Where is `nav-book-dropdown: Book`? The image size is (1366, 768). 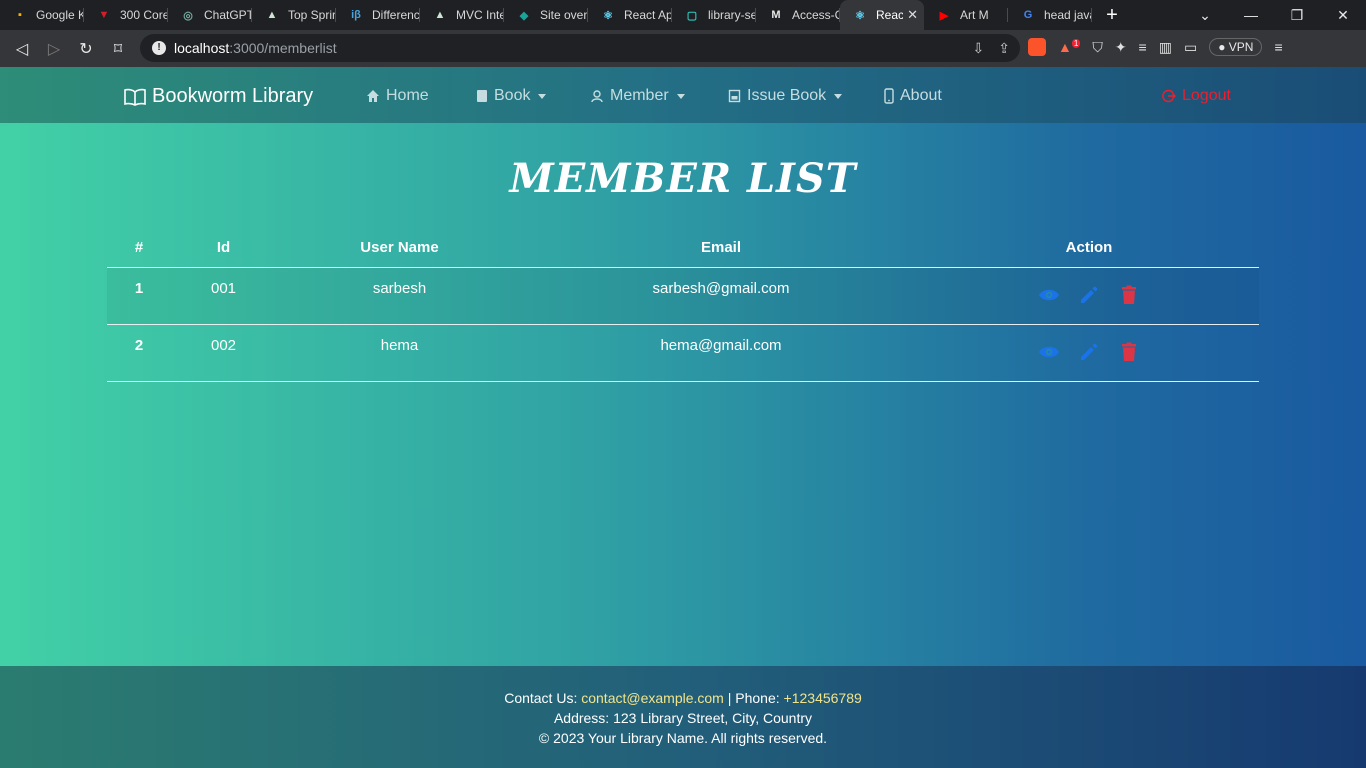
nav-book-dropdown: Book is located at coordinates (511, 96).